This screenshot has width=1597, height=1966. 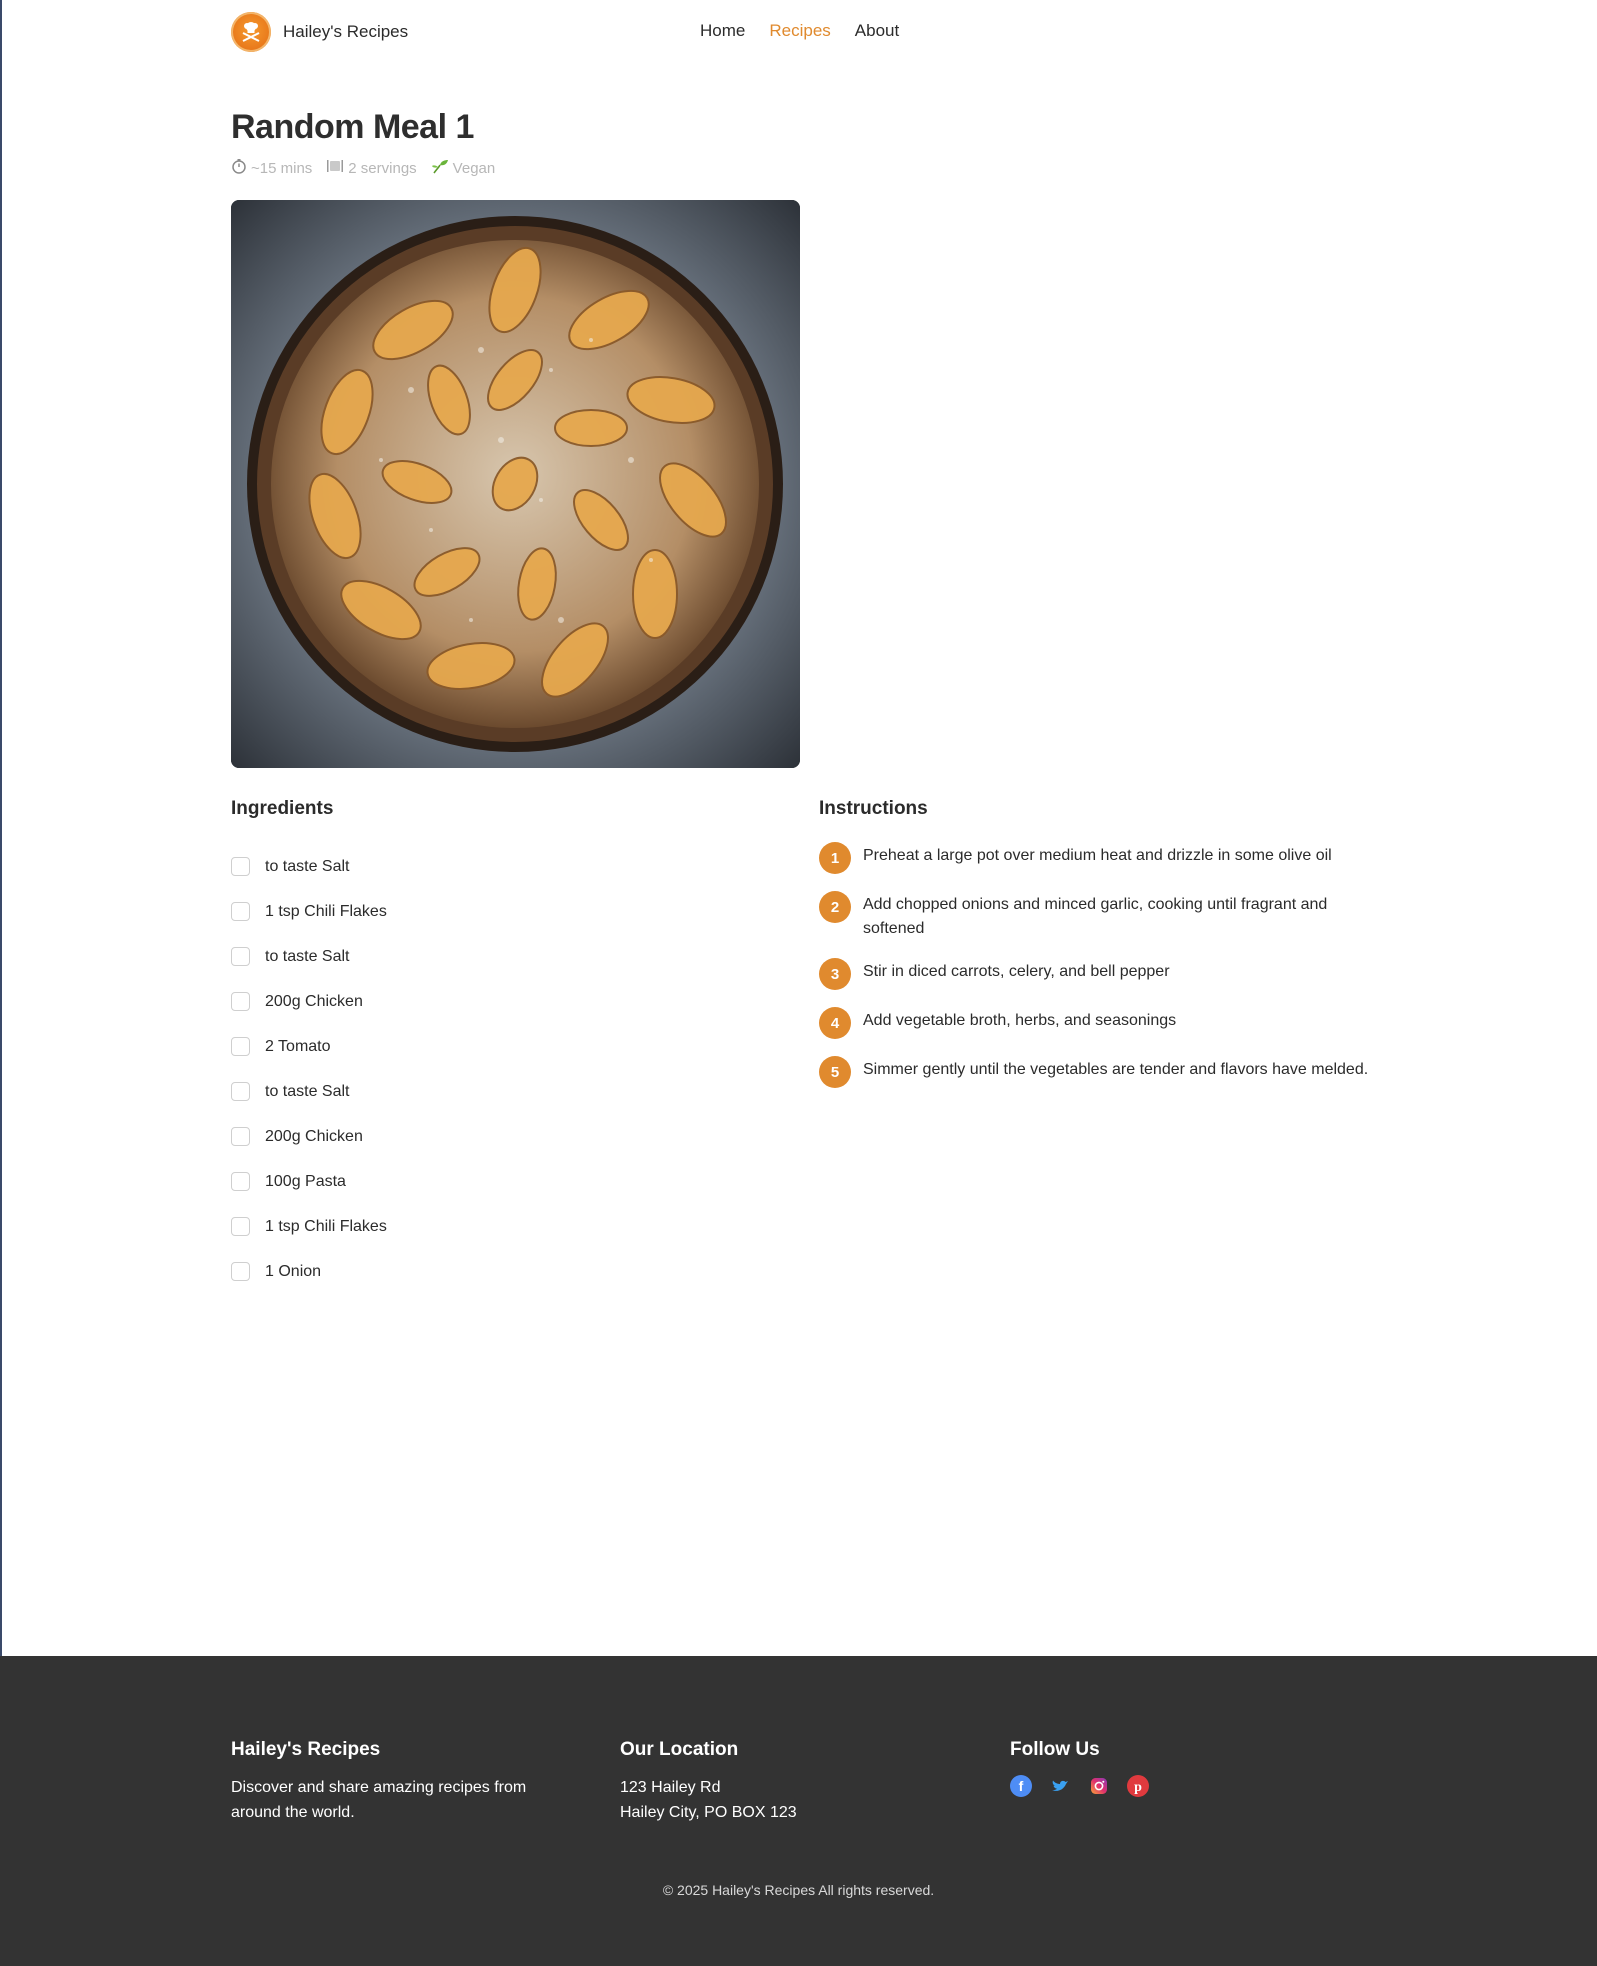 I want to click on step-number-badge: 3, so click(x=835, y=974).